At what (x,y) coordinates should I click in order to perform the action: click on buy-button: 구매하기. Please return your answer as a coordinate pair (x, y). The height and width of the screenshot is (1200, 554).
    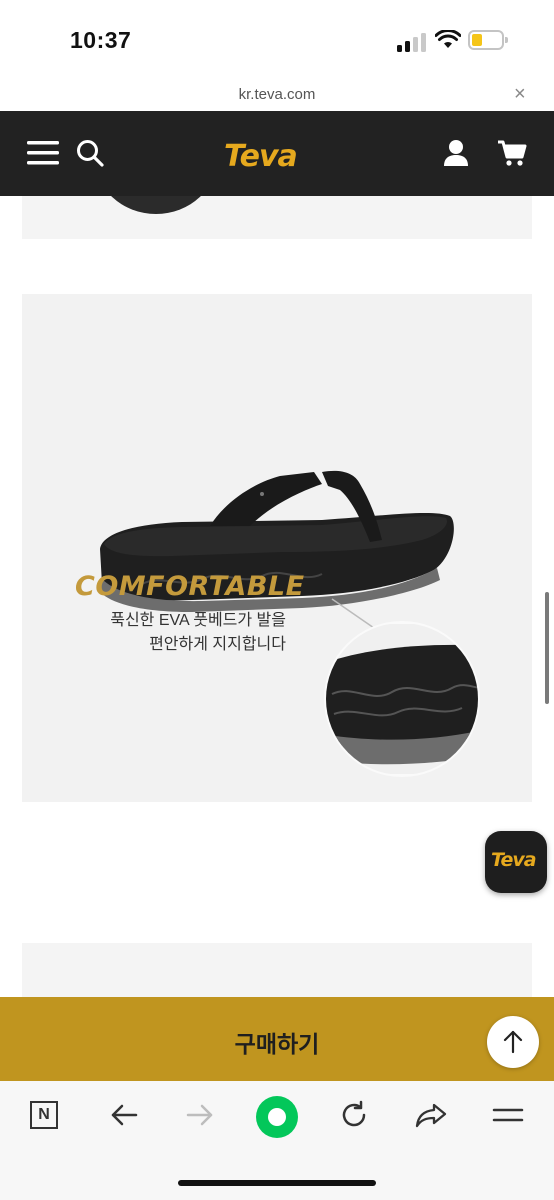
    Looking at the image, I should click on (277, 1039).